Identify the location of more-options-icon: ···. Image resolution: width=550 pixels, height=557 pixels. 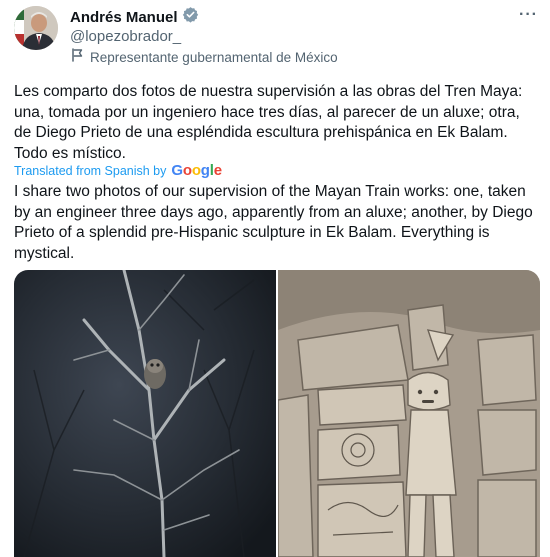
(528, 15).